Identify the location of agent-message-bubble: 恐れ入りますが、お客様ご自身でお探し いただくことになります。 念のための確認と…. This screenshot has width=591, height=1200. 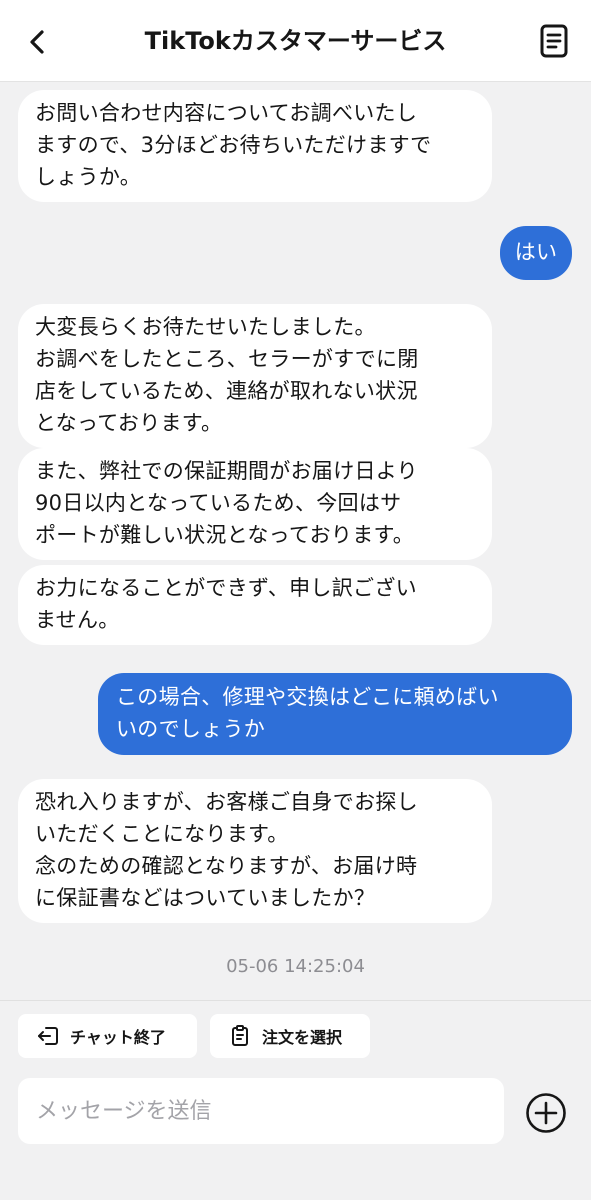
(255, 851).